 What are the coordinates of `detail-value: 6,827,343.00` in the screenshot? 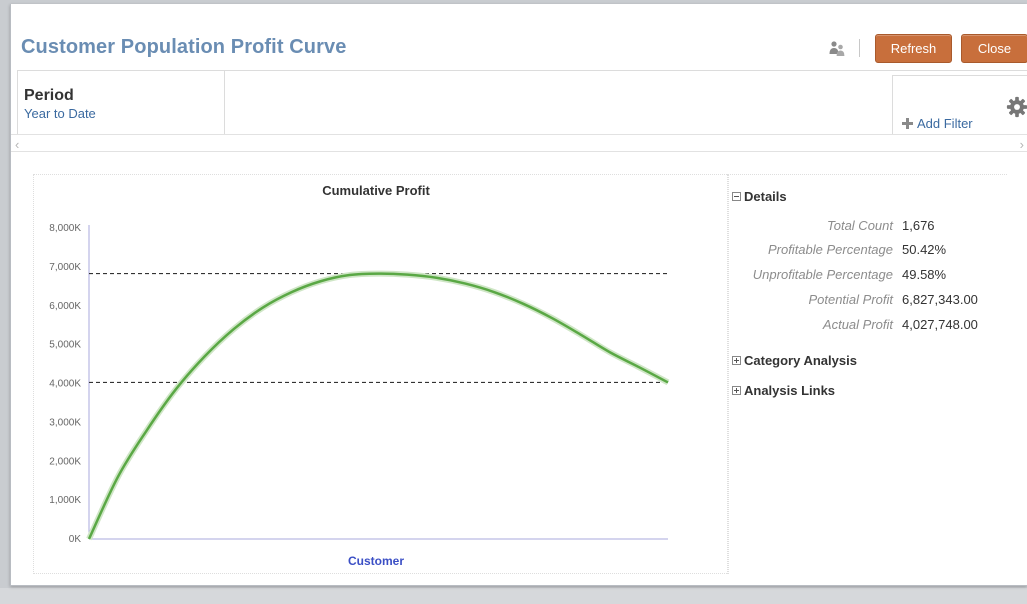 It's located at (940, 299).